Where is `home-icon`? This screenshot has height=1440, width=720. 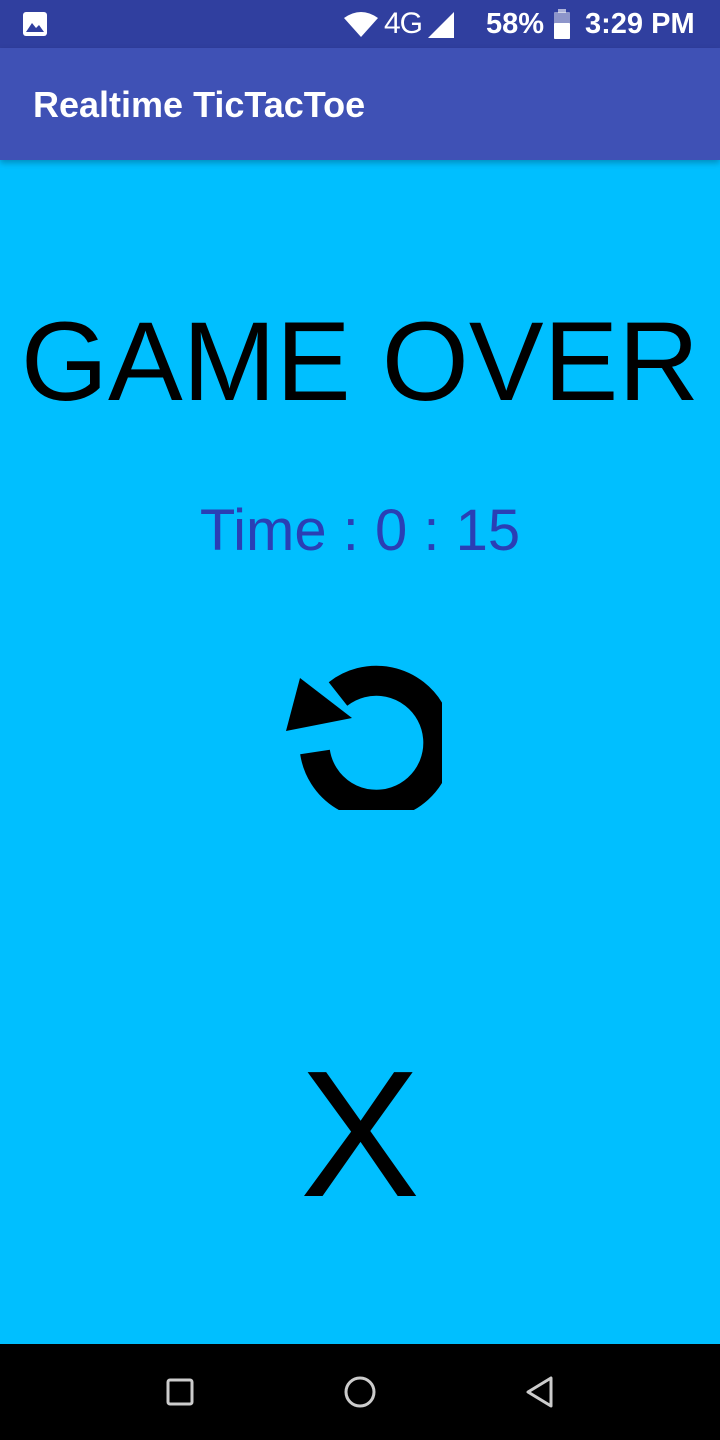
home-icon is located at coordinates (360, 1392).